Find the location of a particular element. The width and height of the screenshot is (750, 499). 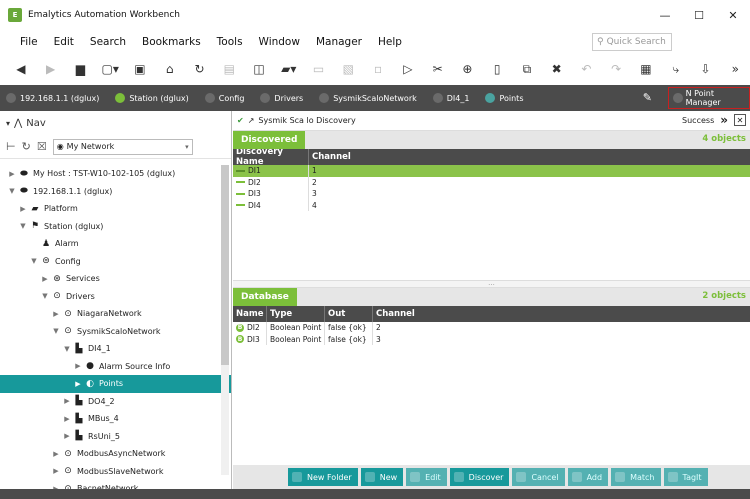

menu-bookmarks: Bookmarks is located at coordinates (171, 42).